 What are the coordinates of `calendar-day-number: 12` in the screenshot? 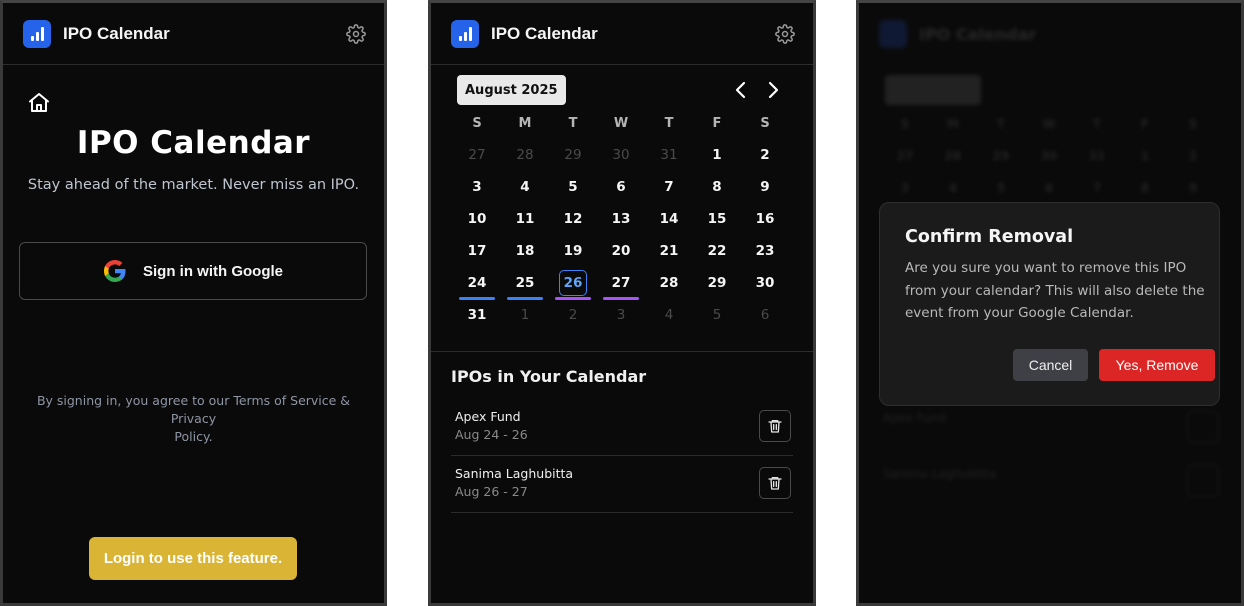 It's located at (573, 219).